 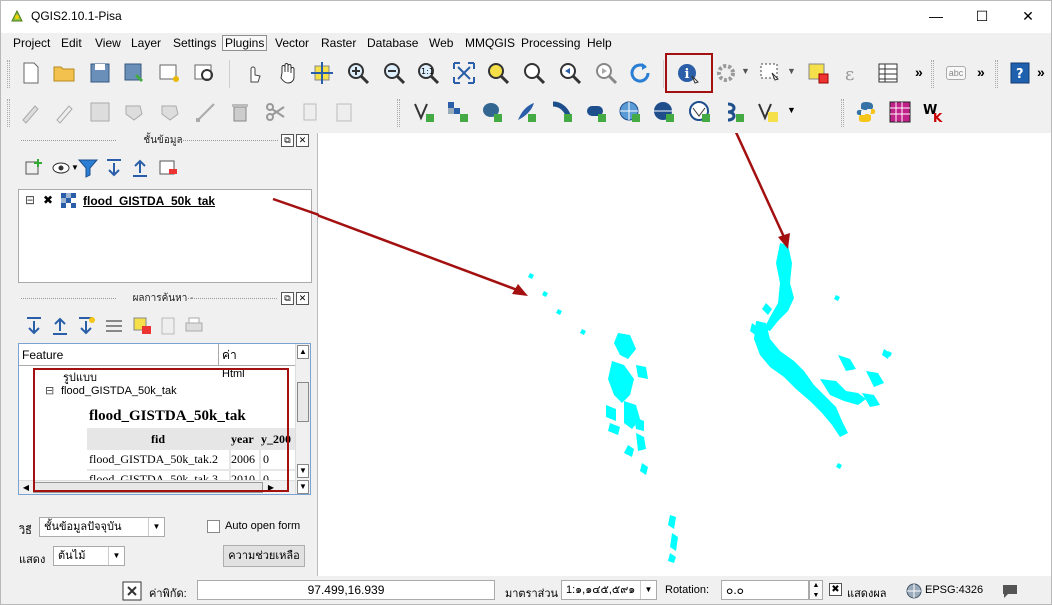 I want to click on zoom-full-button, so click(x=464, y=73).